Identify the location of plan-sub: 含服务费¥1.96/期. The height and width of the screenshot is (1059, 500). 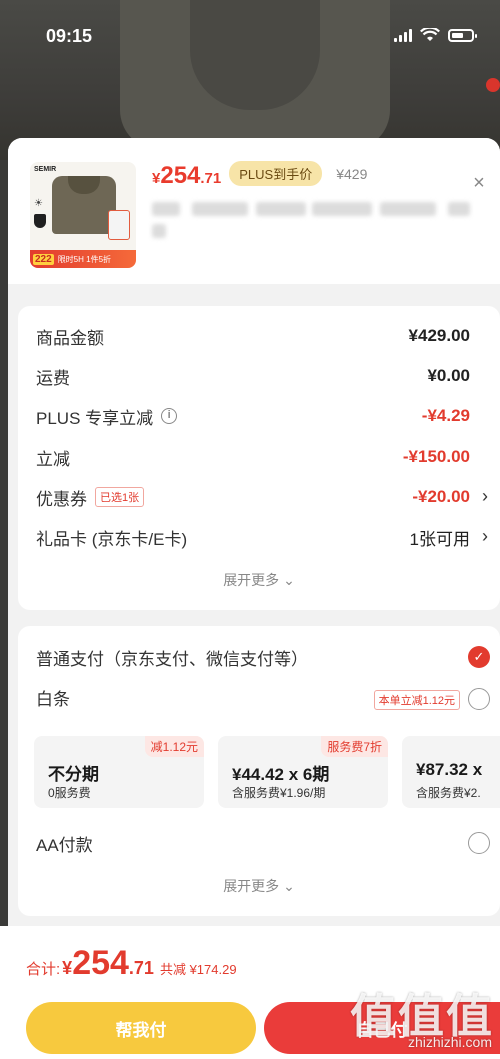
(279, 793).